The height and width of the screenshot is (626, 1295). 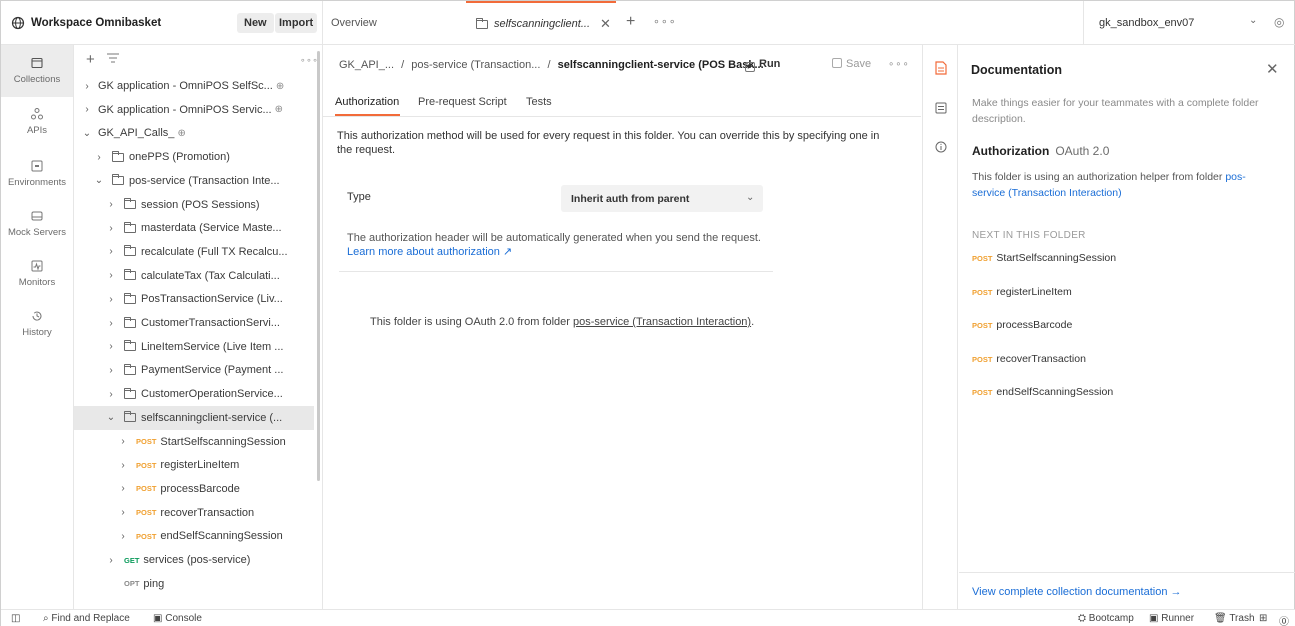 What do you see at coordinates (96, 23) in the screenshot?
I see `workspace-title: Workspace Omnibasket` at bounding box center [96, 23].